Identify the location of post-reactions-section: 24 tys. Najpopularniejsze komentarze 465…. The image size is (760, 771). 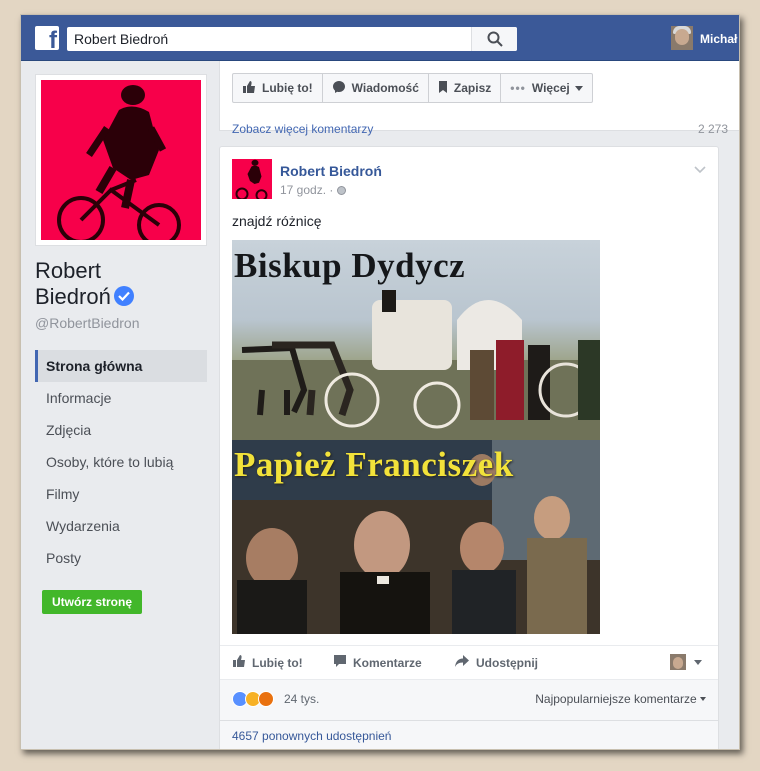
(469, 714).